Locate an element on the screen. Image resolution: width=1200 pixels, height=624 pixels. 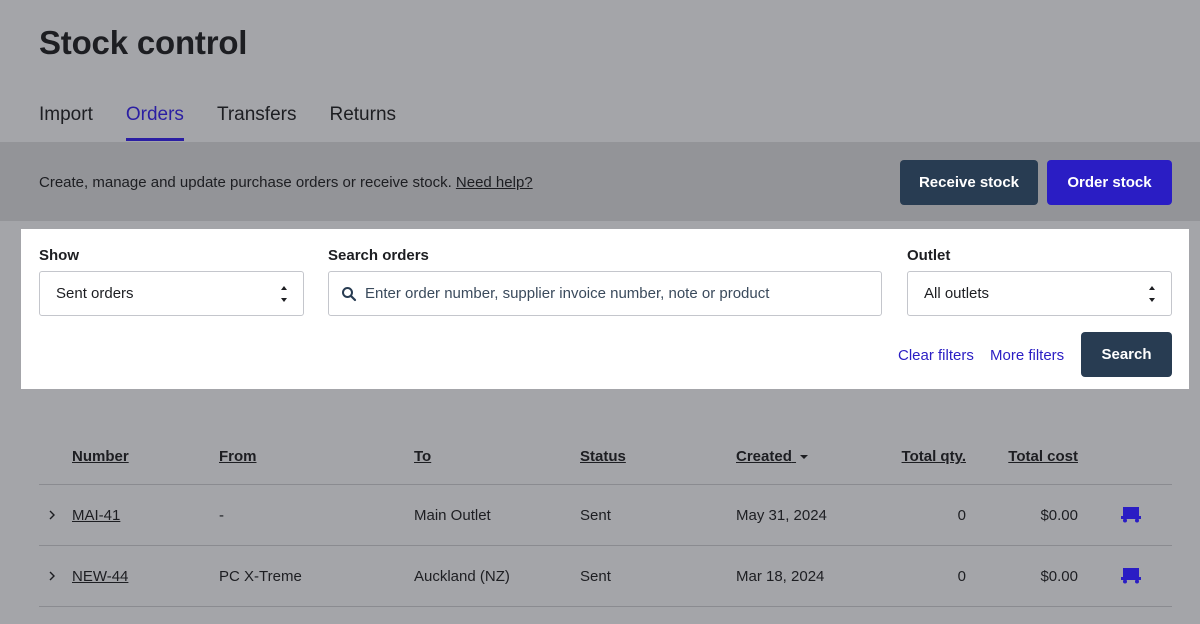
order-from: - is located at coordinates (221, 515).